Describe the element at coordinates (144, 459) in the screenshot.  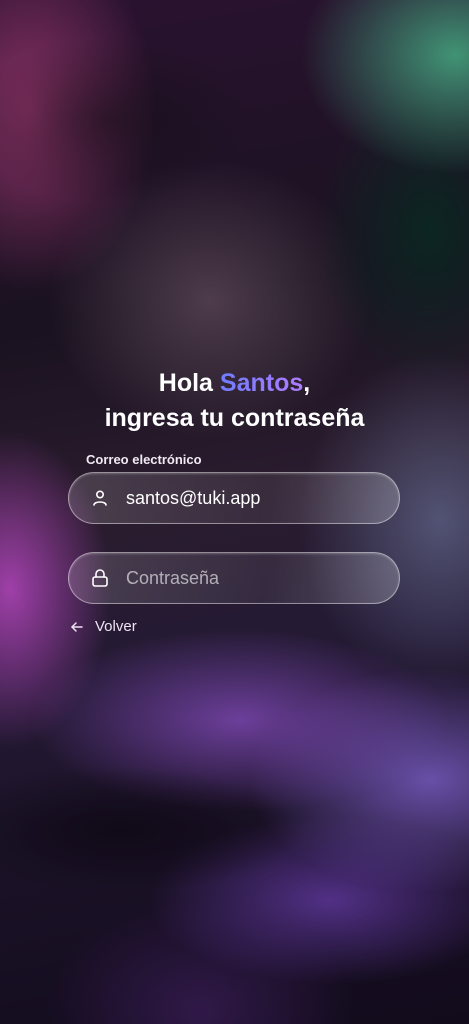
I see `email-label: Correo electrónico` at that location.